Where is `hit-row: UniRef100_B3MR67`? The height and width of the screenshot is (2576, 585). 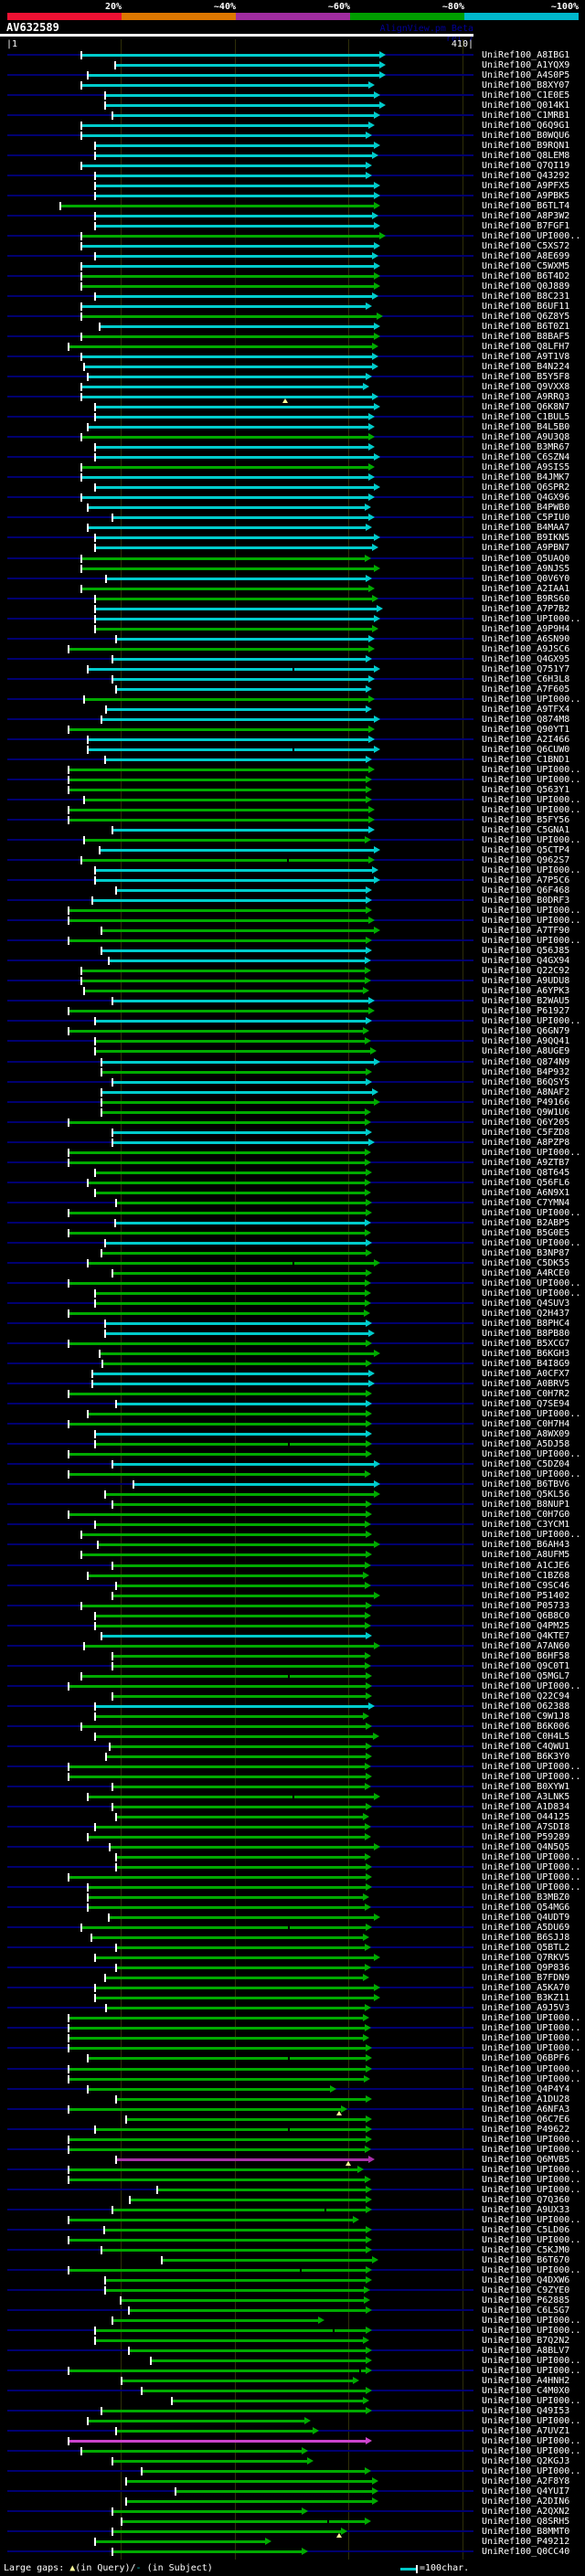
hit-row: UniRef100_B3MR67 is located at coordinates (293, 447).